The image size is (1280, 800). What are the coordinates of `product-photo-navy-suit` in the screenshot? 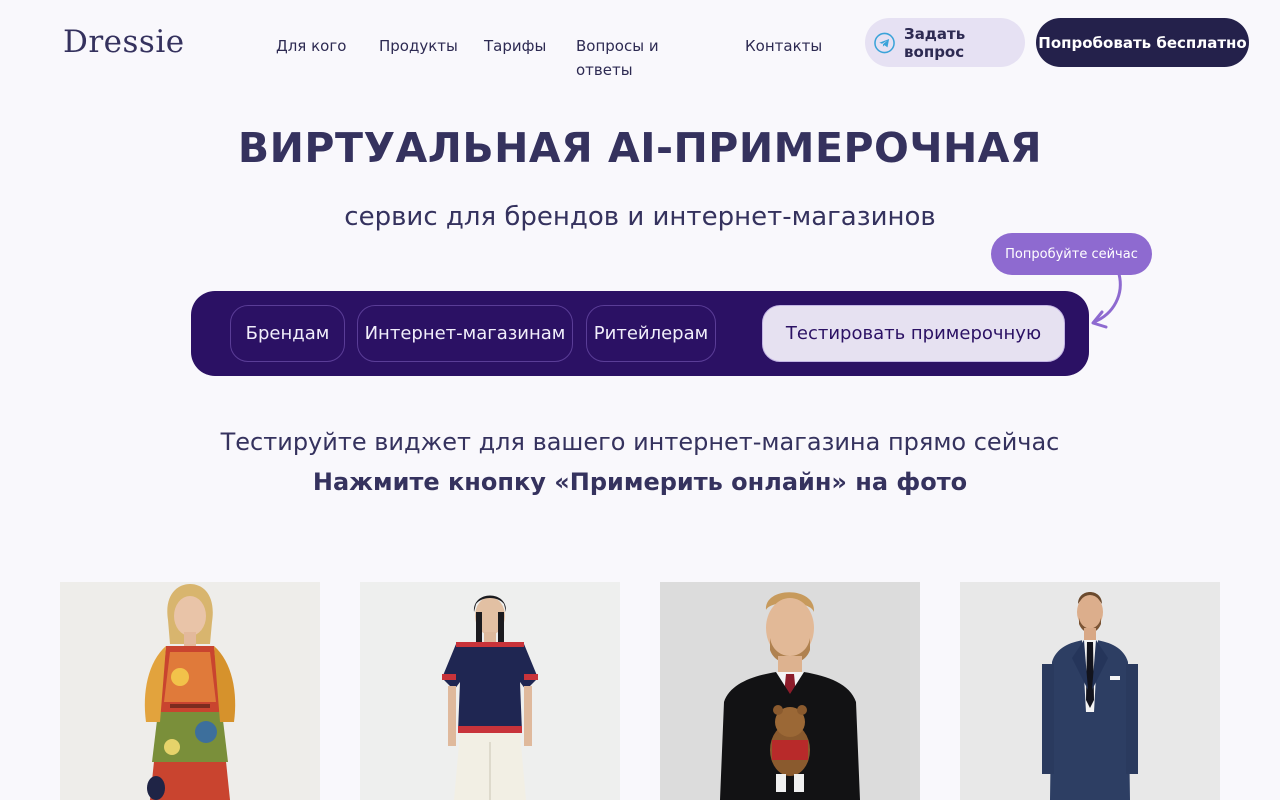 It's located at (1090, 691).